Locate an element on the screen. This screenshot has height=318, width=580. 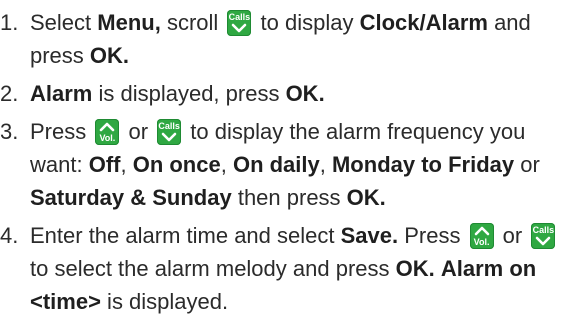
save-term: Save. is located at coordinates (369, 235).